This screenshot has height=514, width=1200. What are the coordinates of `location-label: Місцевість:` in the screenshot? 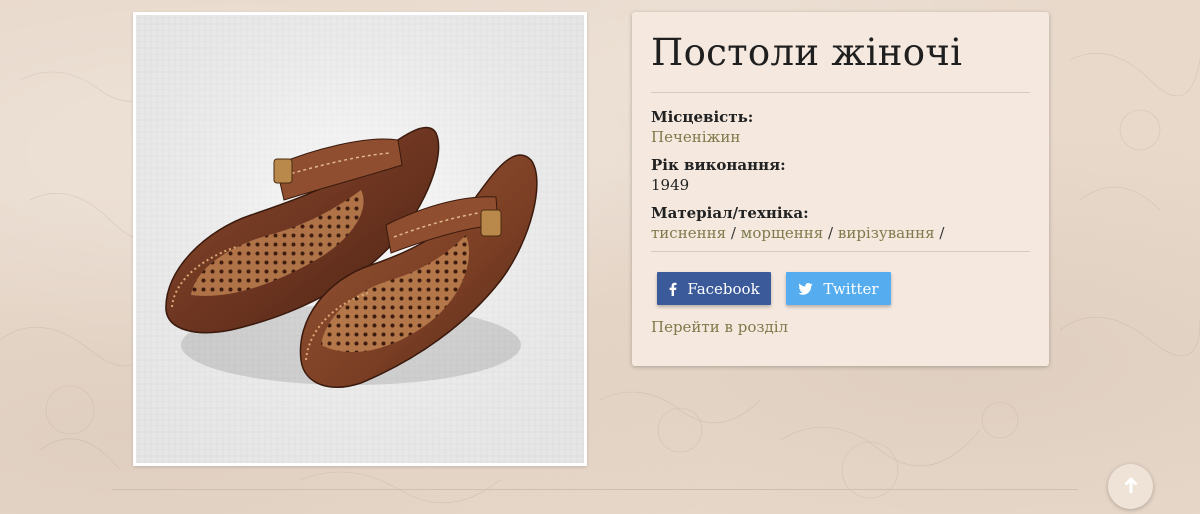 It's located at (702, 117).